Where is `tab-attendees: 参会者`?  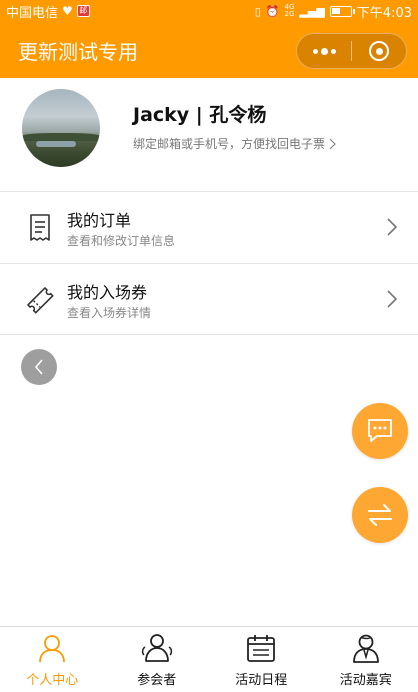
tab-attendees: 参会者 is located at coordinates (157, 659).